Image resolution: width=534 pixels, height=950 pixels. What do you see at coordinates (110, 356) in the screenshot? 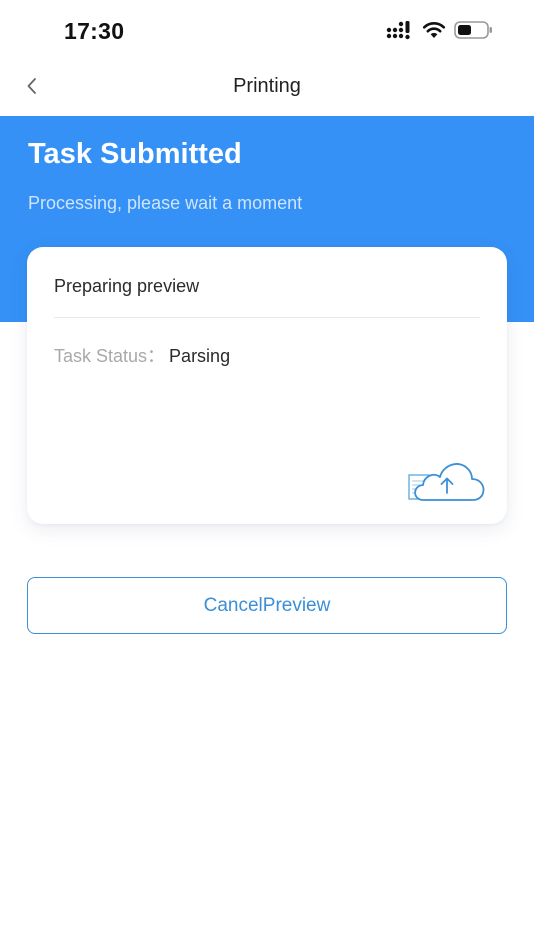
I see `task-status-label: Task Status：` at bounding box center [110, 356].